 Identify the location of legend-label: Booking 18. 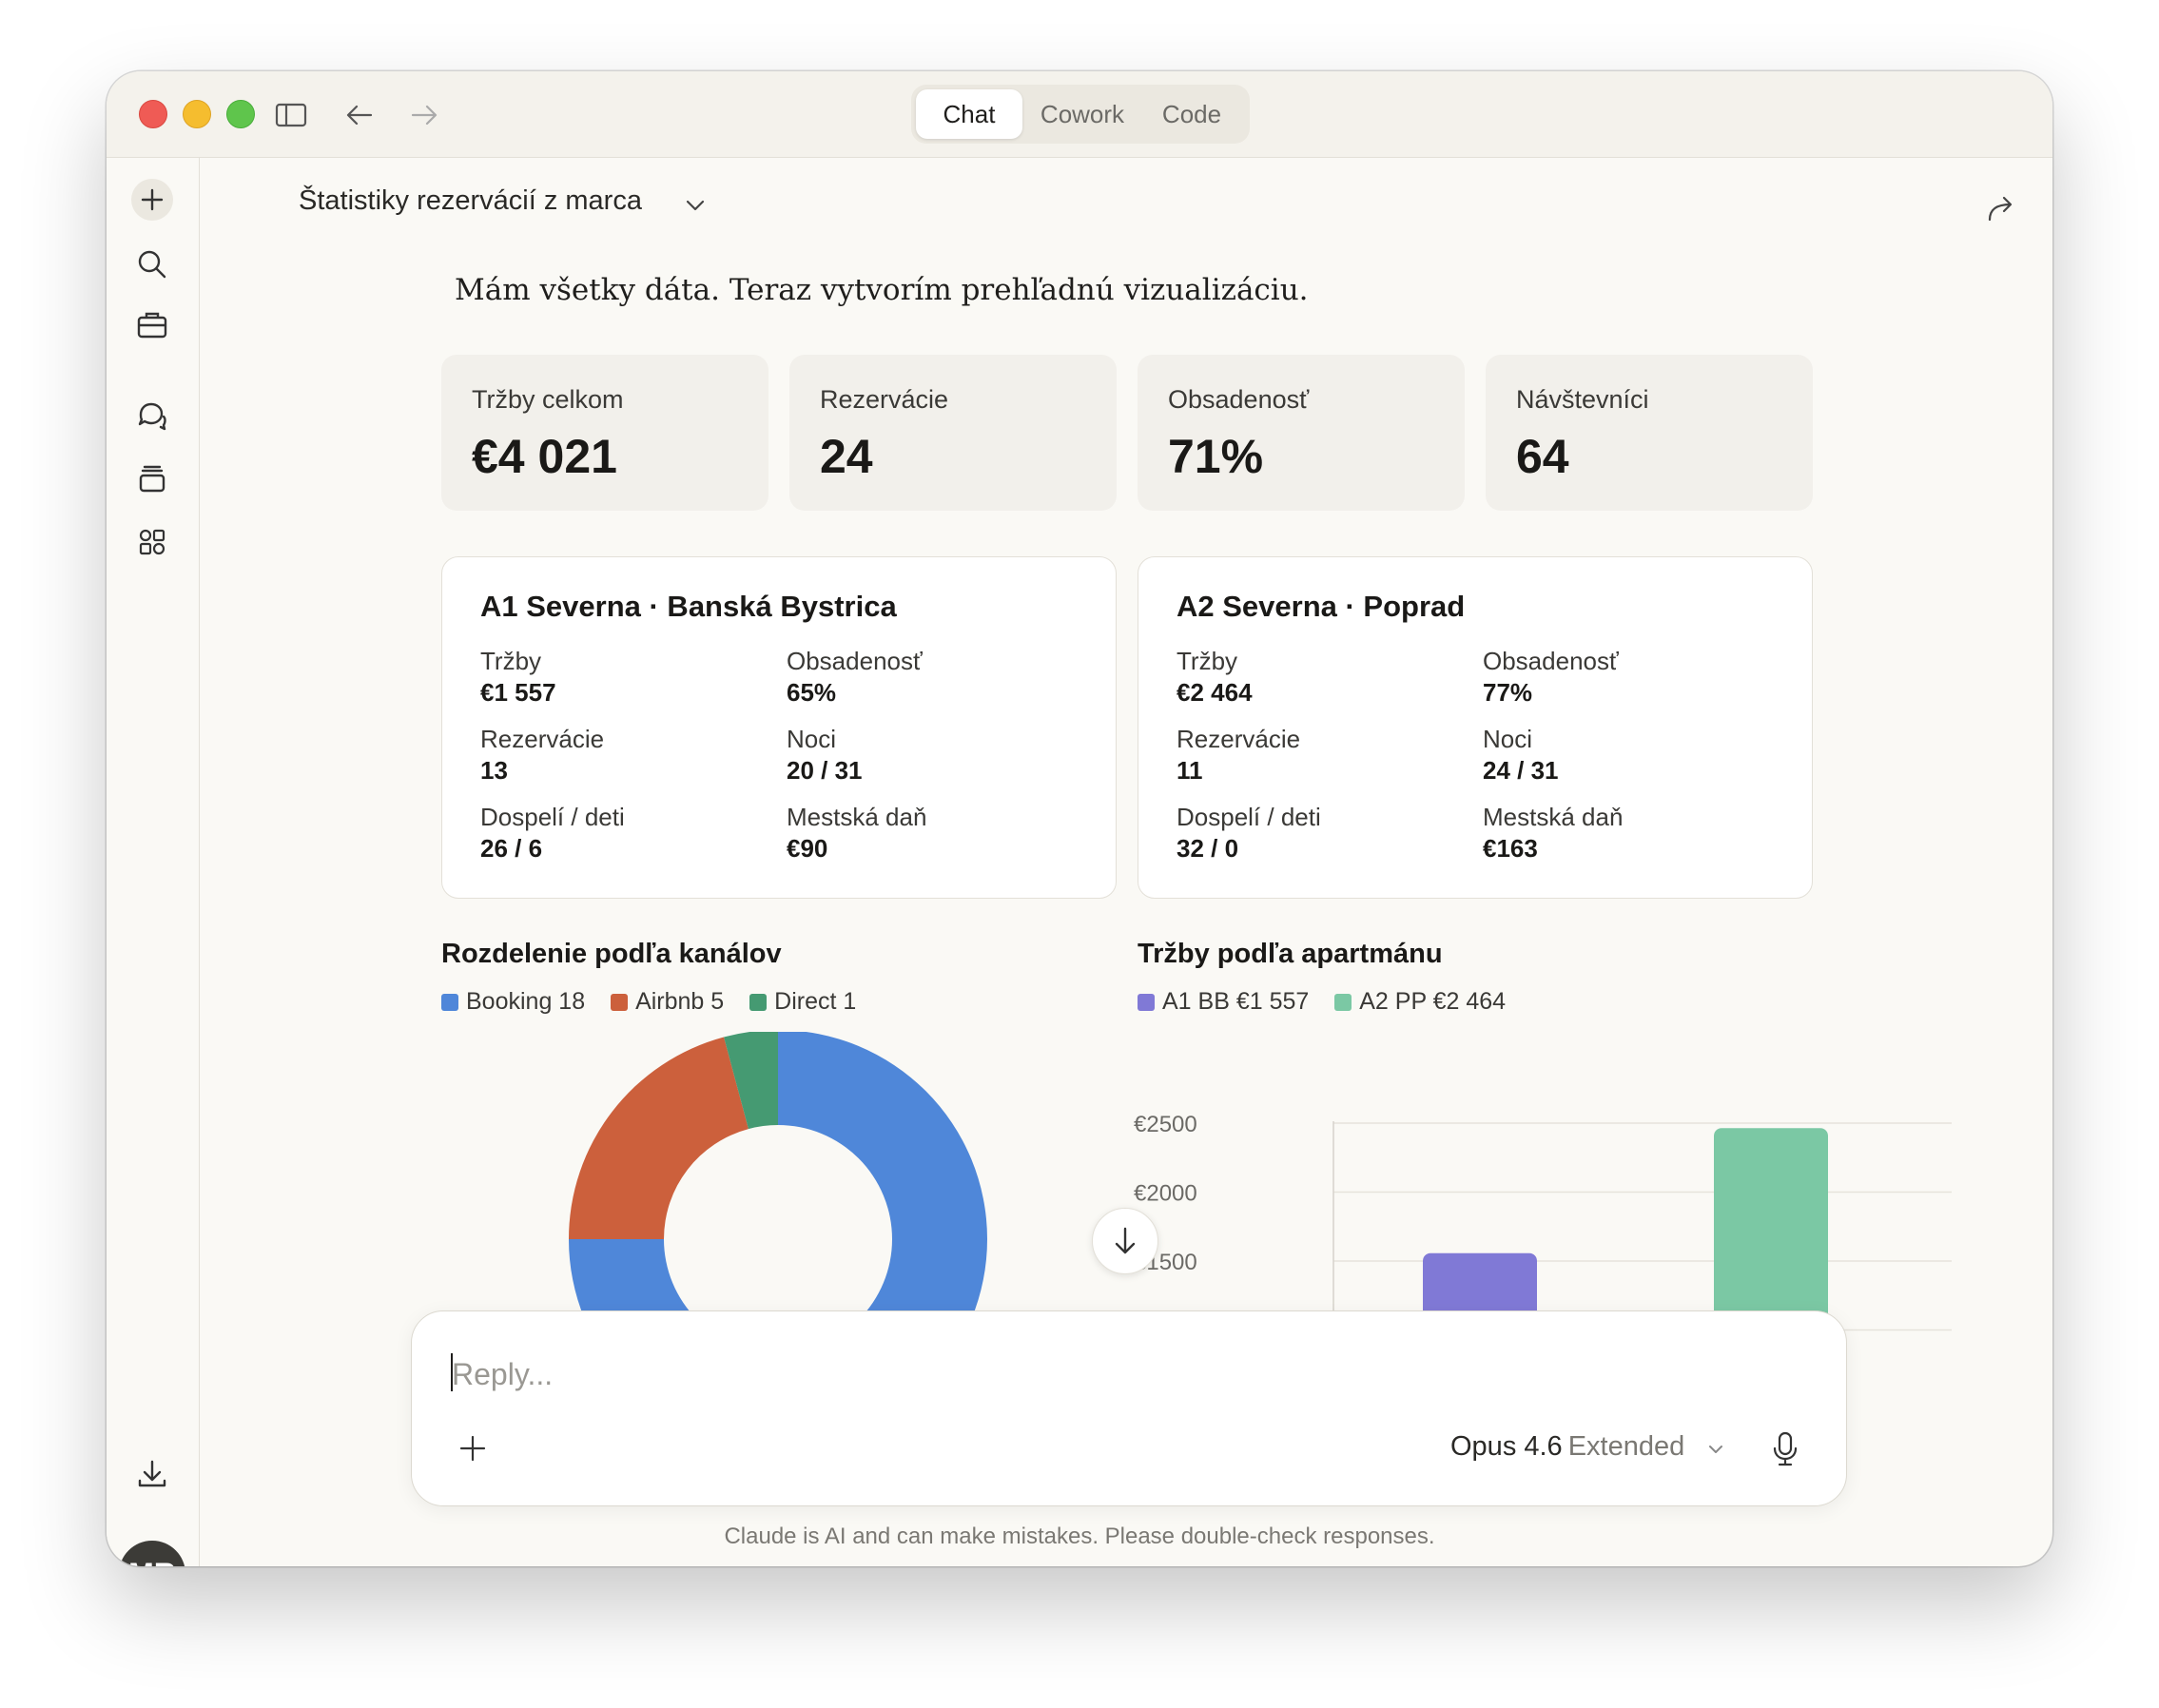
(526, 1001).